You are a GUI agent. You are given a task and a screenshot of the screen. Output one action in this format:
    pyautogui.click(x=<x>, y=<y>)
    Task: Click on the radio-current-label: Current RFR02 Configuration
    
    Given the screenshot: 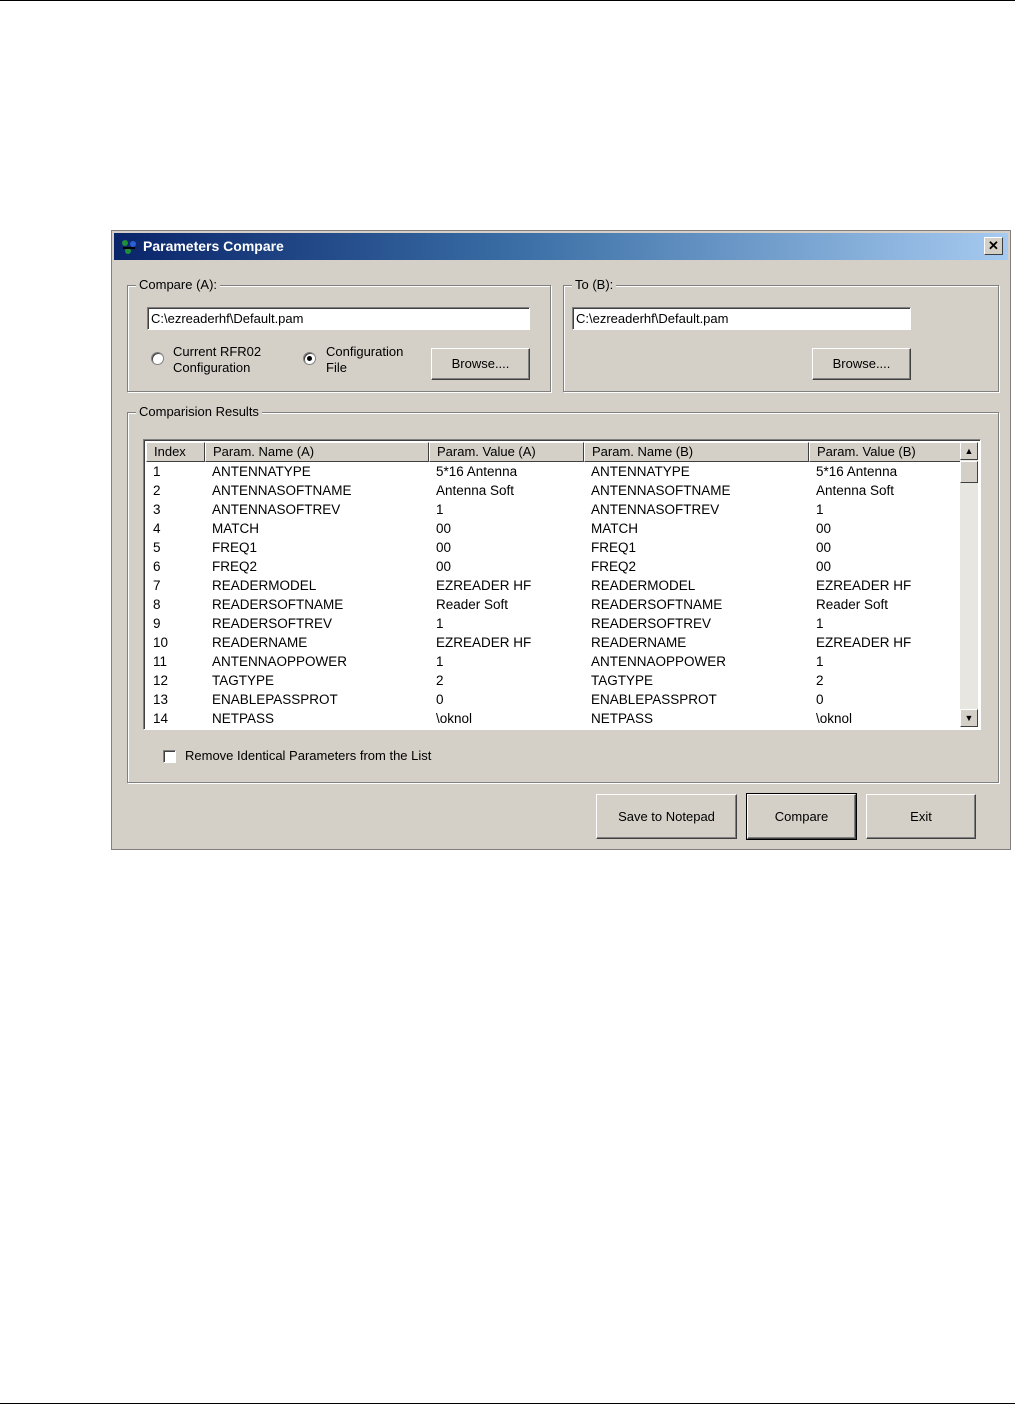 What is the action you would take?
    pyautogui.click(x=217, y=360)
    